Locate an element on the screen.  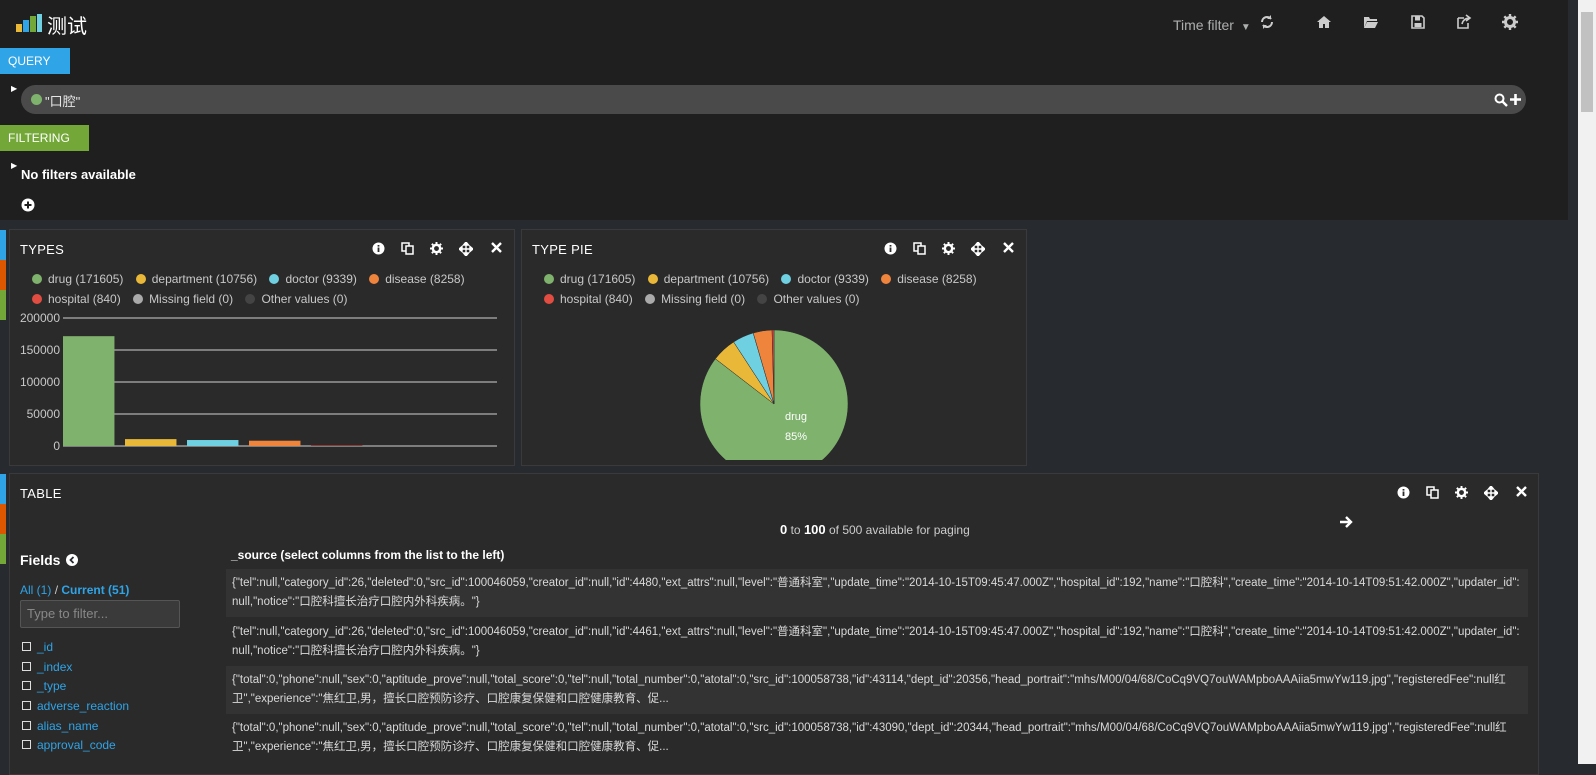
all-fields-link: All (1) is located at coordinates (35, 590).